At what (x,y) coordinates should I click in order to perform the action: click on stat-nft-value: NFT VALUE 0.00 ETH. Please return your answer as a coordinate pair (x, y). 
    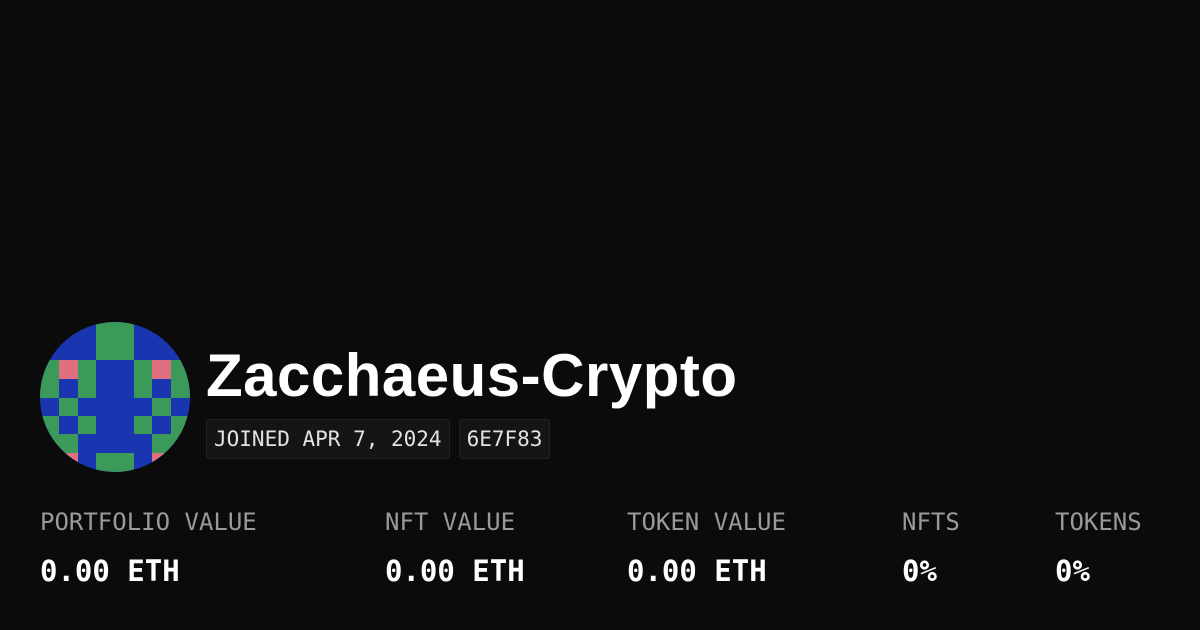
    Looking at the image, I should click on (455, 547).